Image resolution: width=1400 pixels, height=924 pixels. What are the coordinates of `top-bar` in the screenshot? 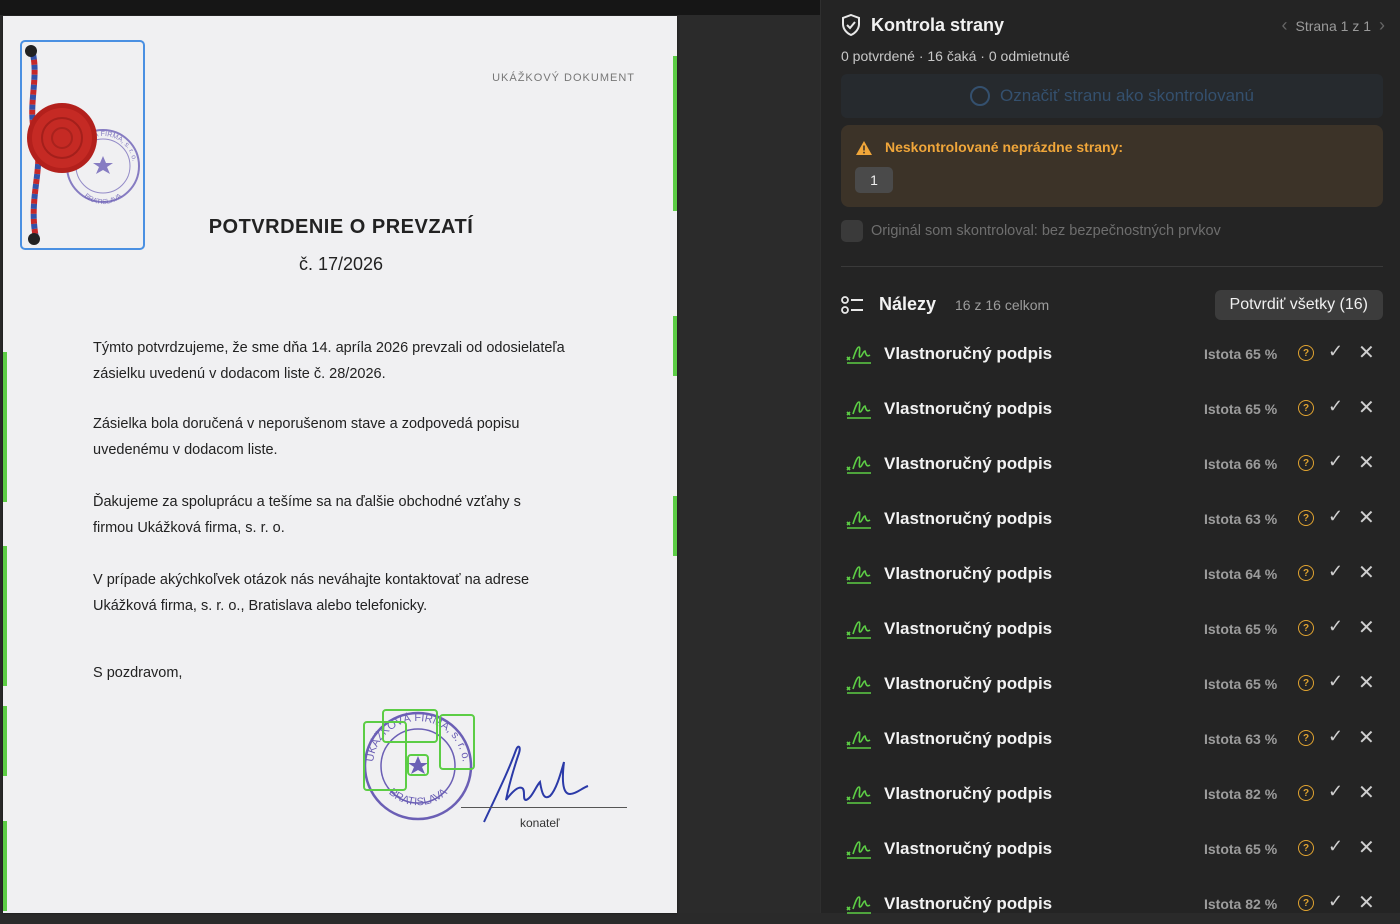 It's located at (410, 7).